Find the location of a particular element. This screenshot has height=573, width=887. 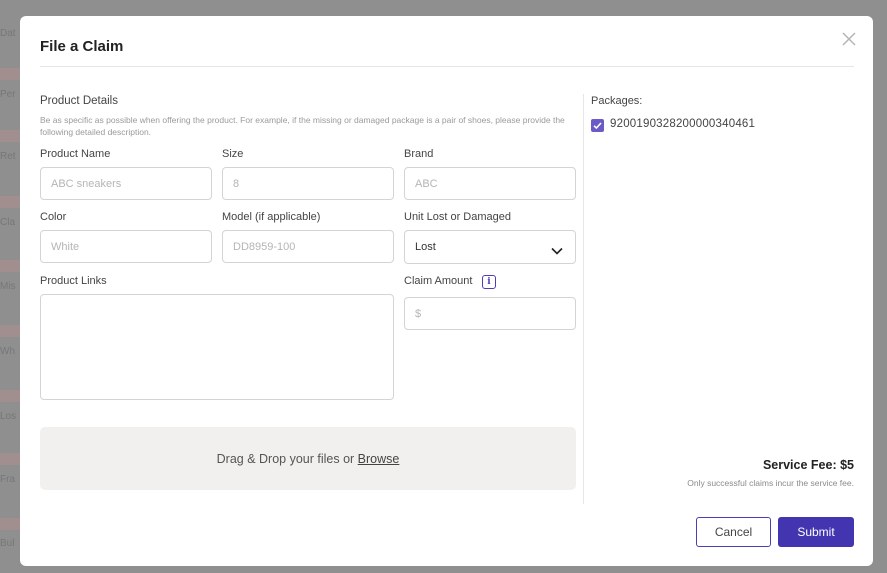

background-text: Cla is located at coordinates (8, 222).